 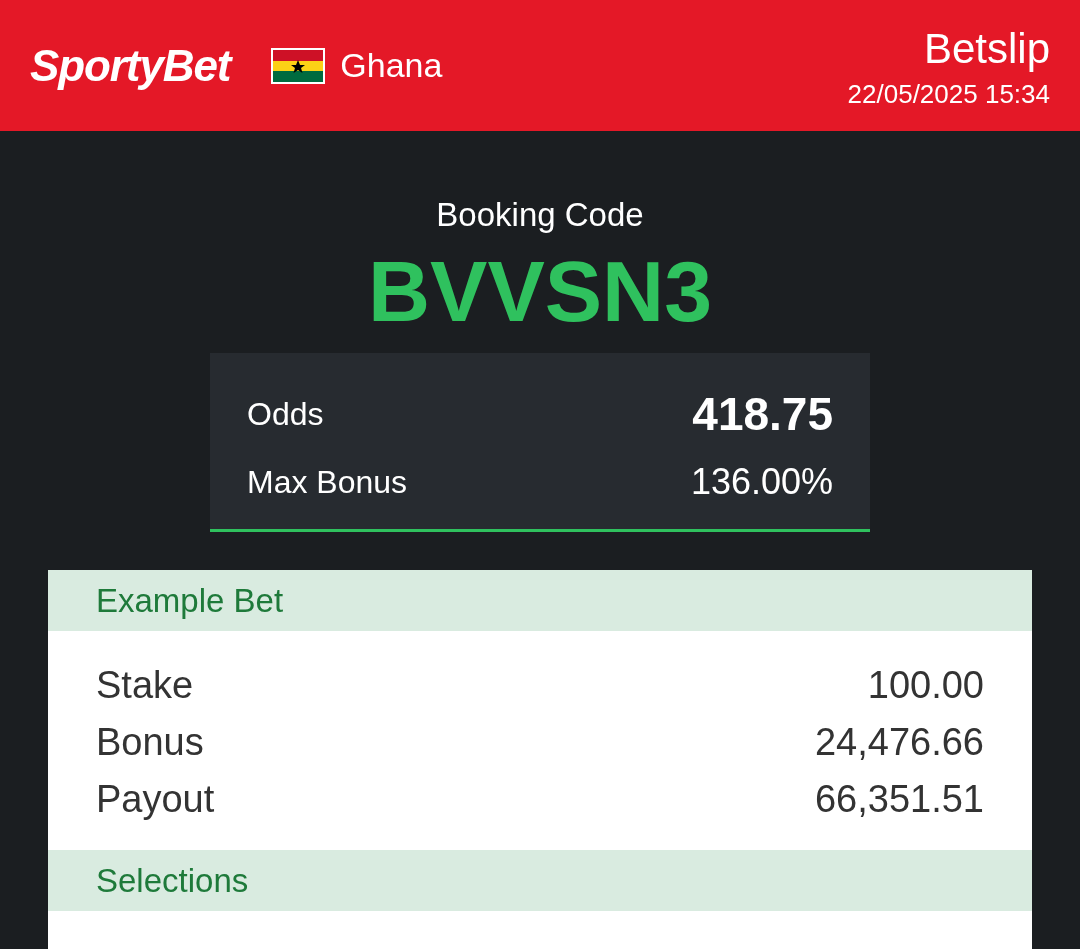 I want to click on row-value: 24,476.66, so click(x=899, y=742).